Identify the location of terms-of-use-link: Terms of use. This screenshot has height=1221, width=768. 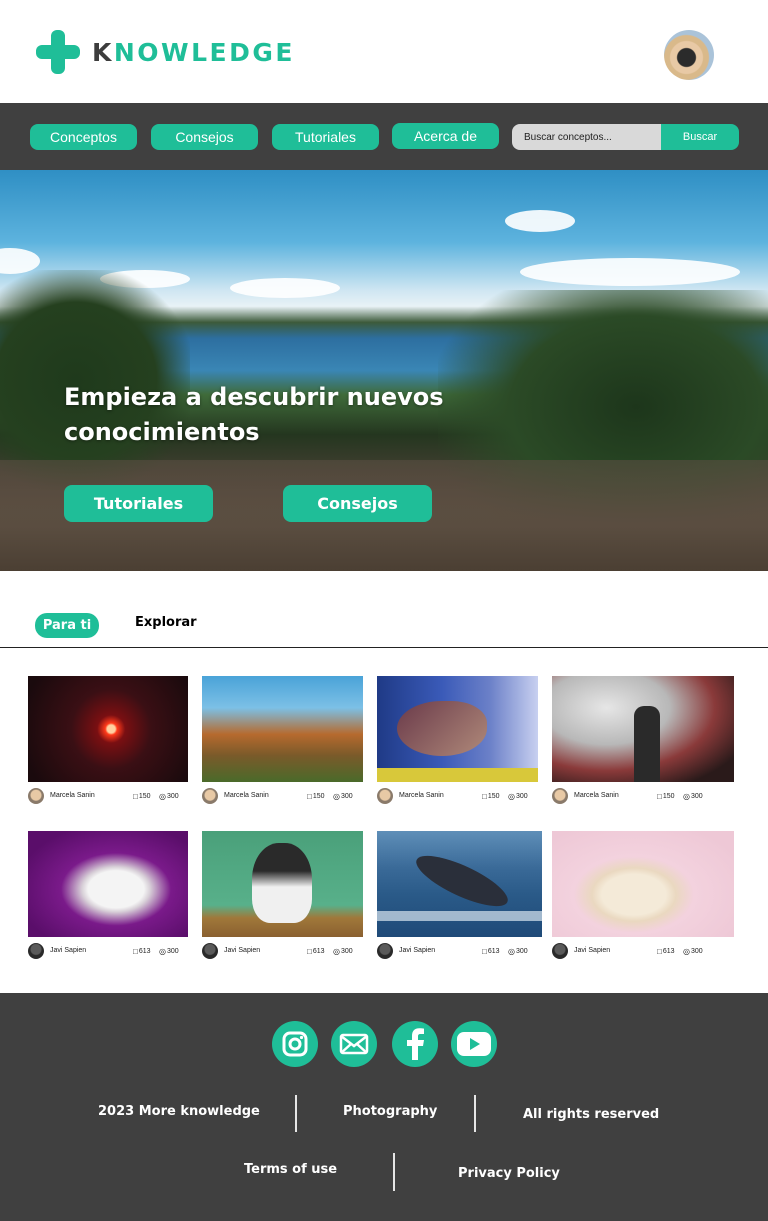
(290, 1169).